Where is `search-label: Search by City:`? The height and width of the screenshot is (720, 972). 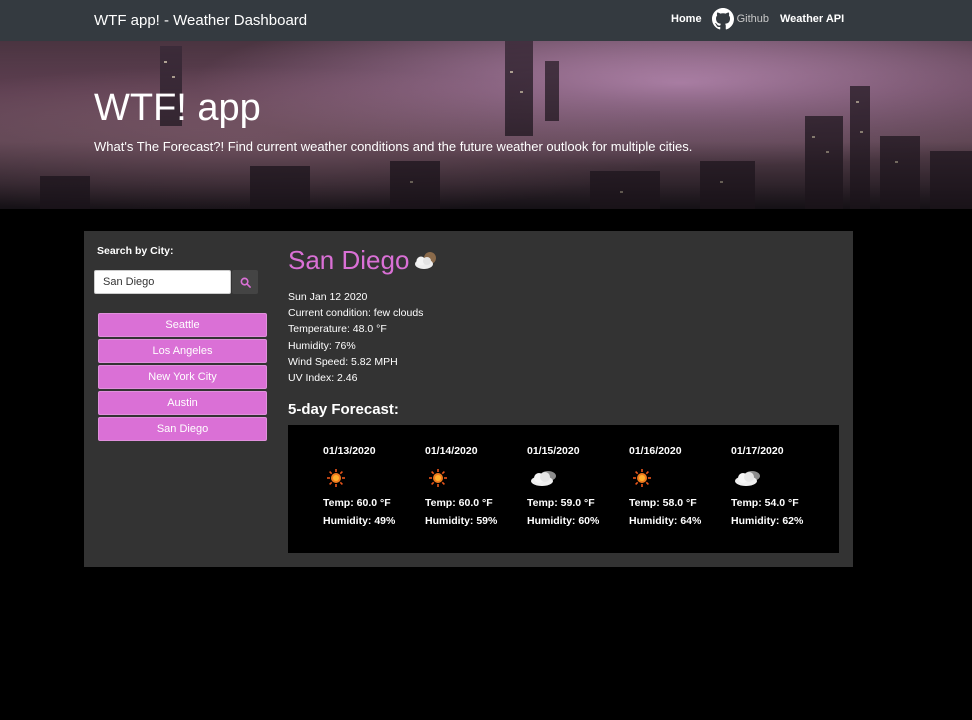
search-label: Search by City: is located at coordinates (135, 251).